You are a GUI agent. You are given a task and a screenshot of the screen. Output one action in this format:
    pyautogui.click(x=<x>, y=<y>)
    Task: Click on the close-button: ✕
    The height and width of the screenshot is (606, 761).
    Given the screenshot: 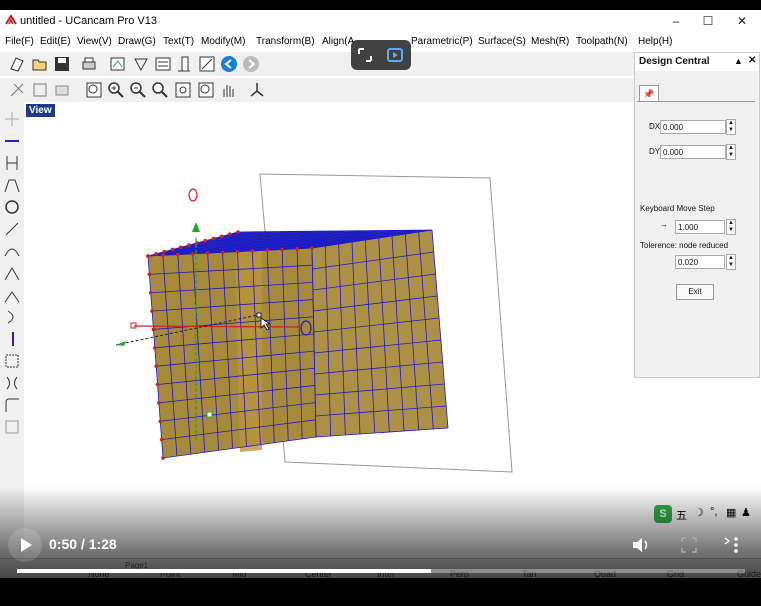 What is the action you would take?
    pyautogui.click(x=742, y=21)
    